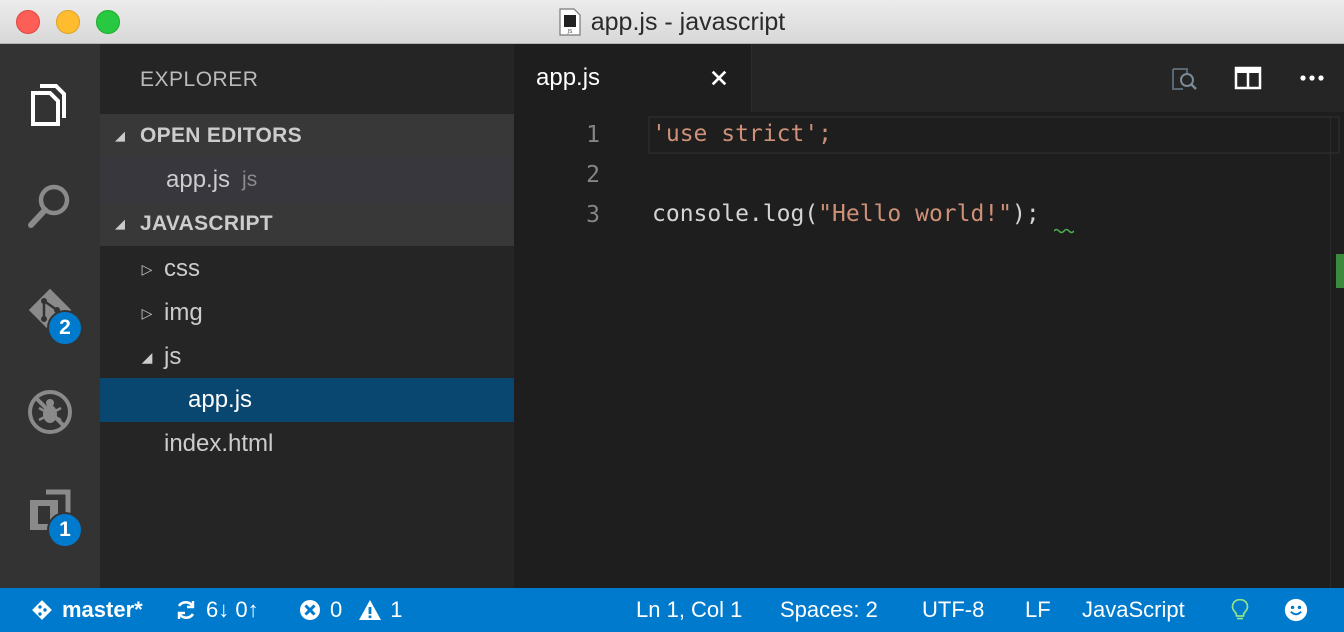  What do you see at coordinates (593, 175) in the screenshot?
I see `line-number: 2` at bounding box center [593, 175].